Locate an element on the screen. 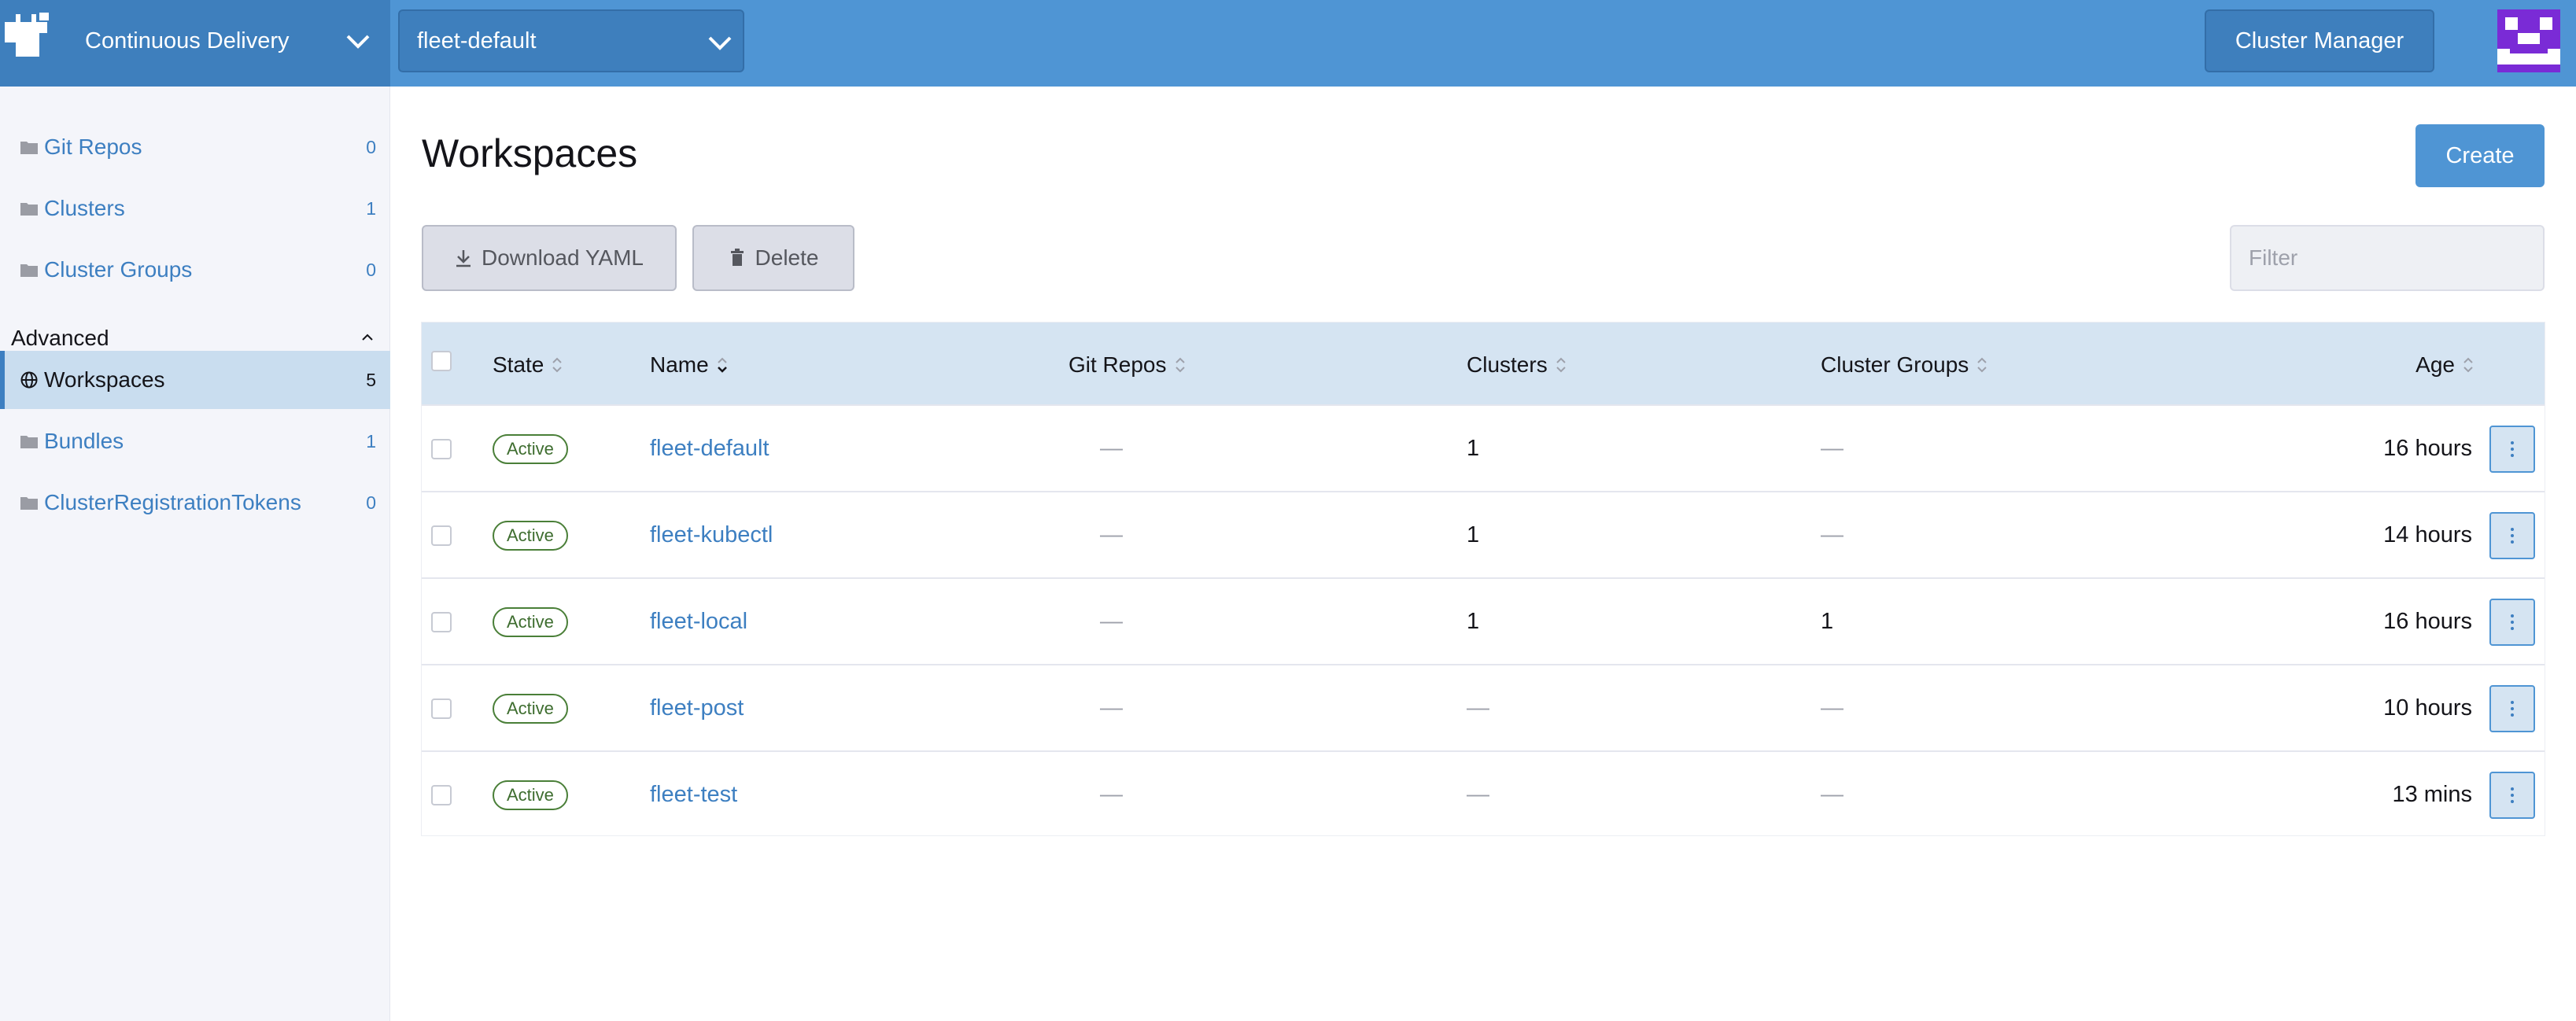  table-row: Active fleet-default — 1 — 16 hours is located at coordinates (1483, 448).